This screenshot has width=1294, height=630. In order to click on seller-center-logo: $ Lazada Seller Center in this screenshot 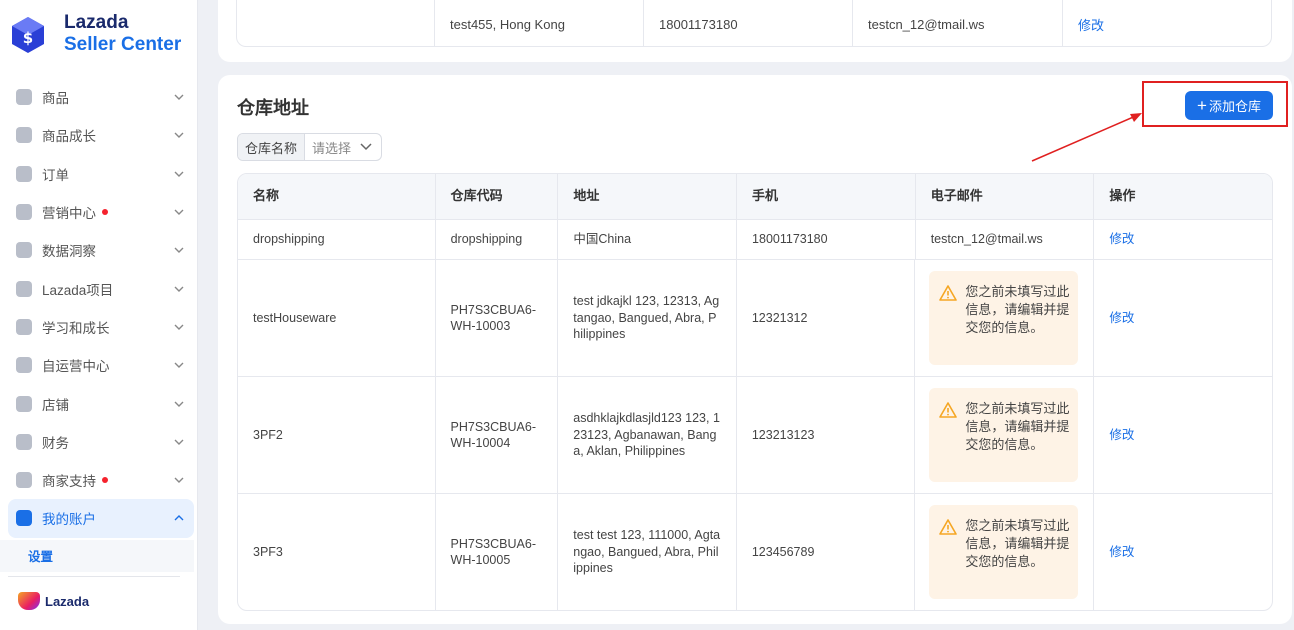, I will do `click(95, 34)`.